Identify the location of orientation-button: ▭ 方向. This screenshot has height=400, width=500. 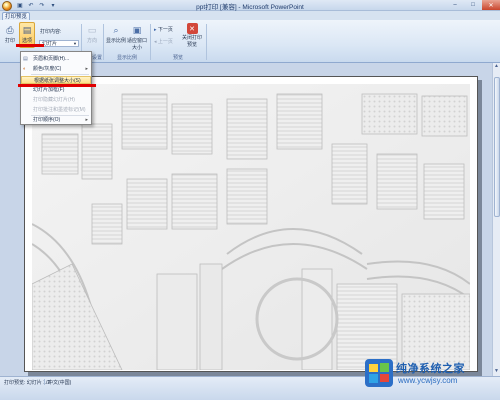
(92, 34).